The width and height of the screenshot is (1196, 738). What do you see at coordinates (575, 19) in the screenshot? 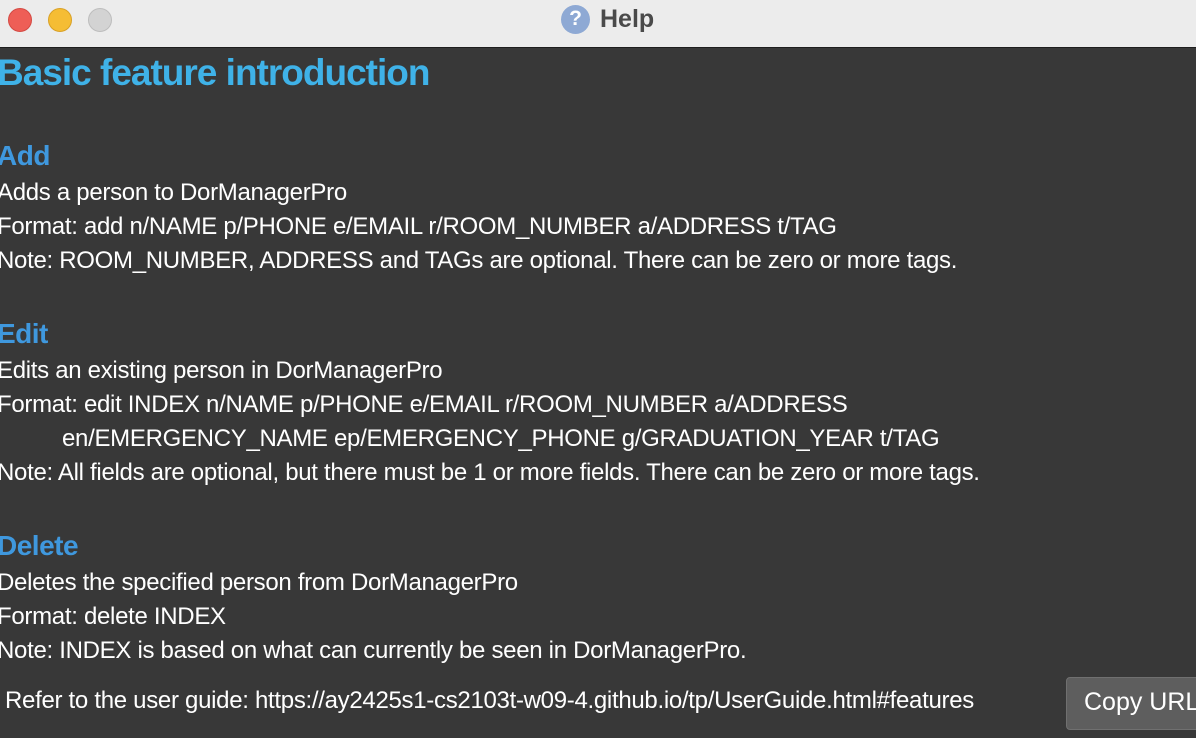
I see `help-question-icon: ?` at bounding box center [575, 19].